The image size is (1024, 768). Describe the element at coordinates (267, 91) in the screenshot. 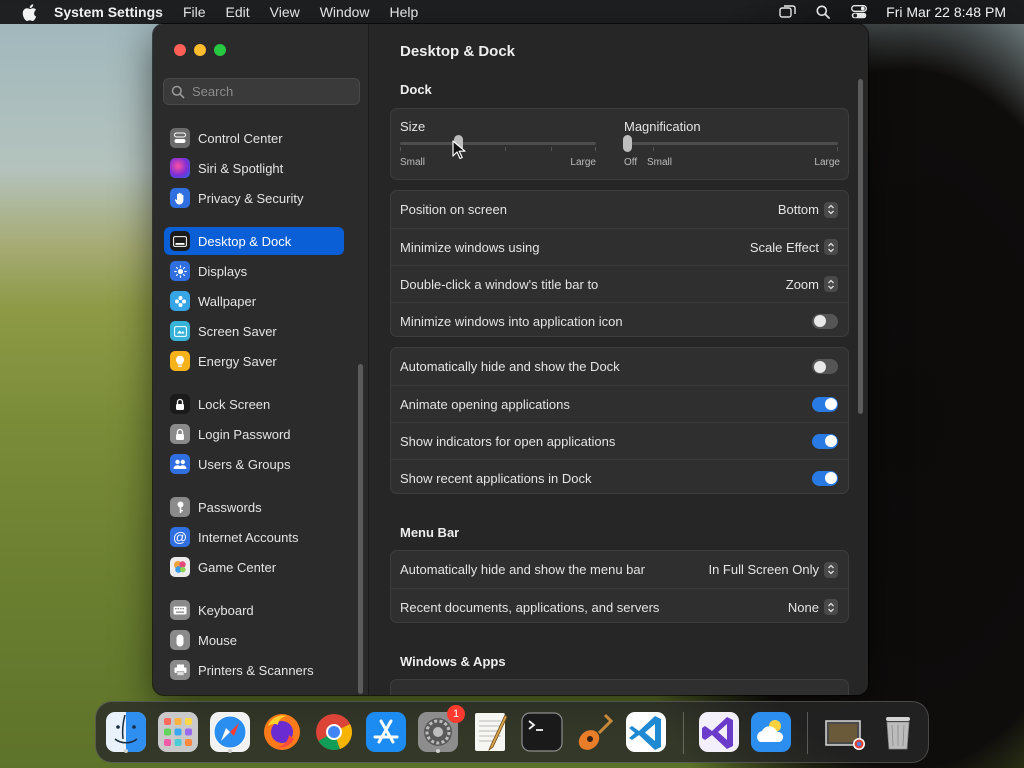

I see `search-input` at that location.